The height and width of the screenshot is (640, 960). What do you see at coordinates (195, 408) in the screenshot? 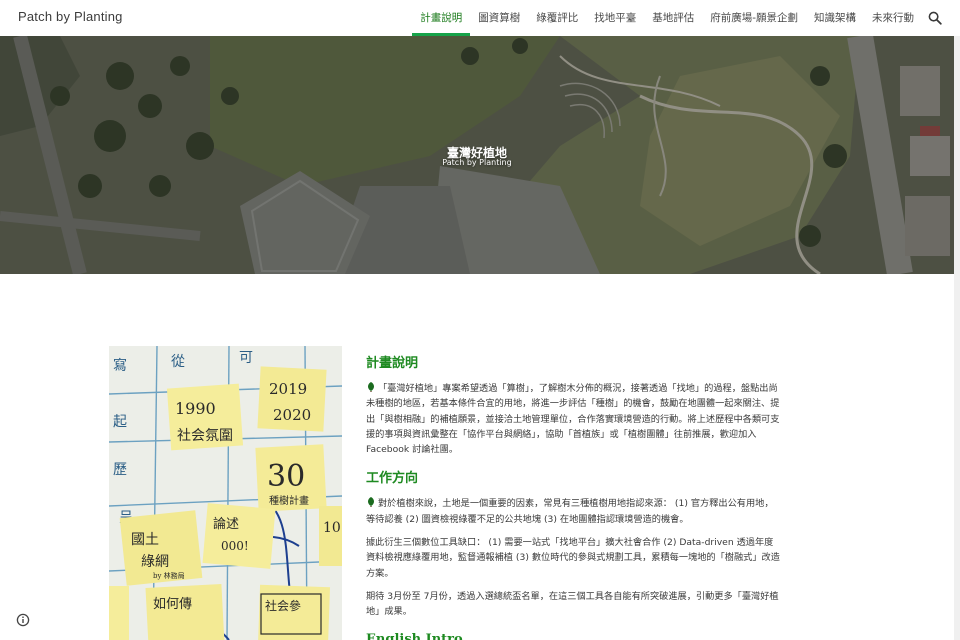
I see `note-text: 1990` at bounding box center [195, 408].